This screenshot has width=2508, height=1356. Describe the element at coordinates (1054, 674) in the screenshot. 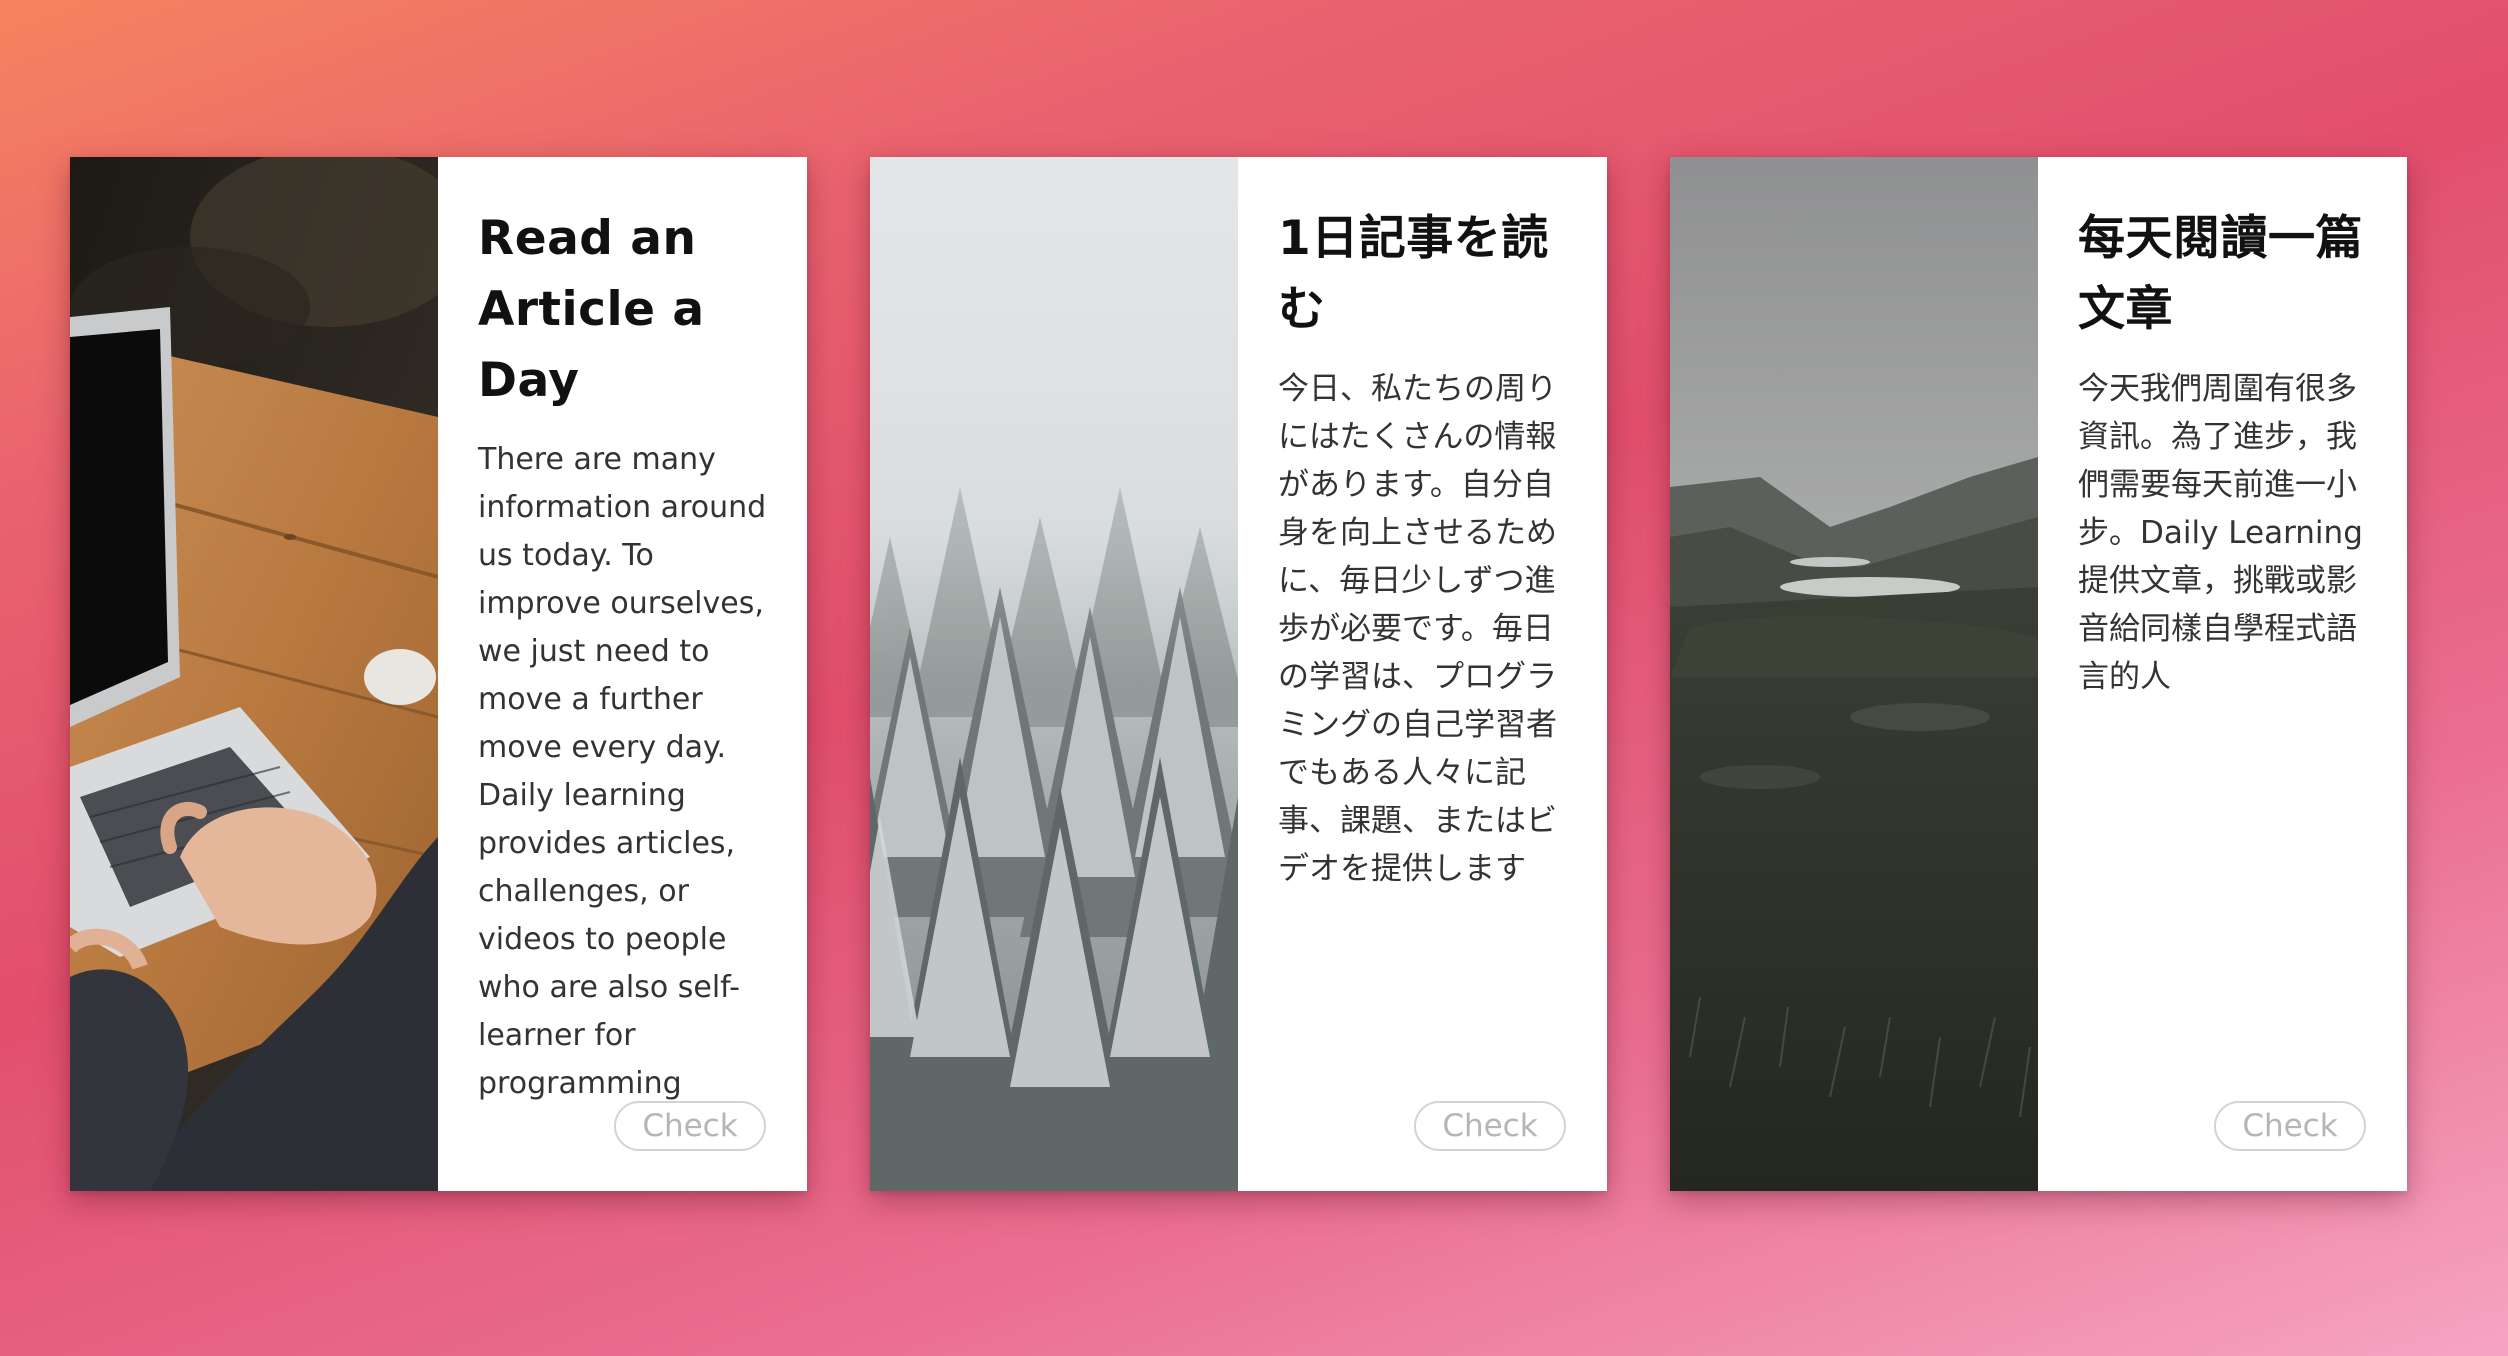

I see `snowy-forest-photo` at that location.